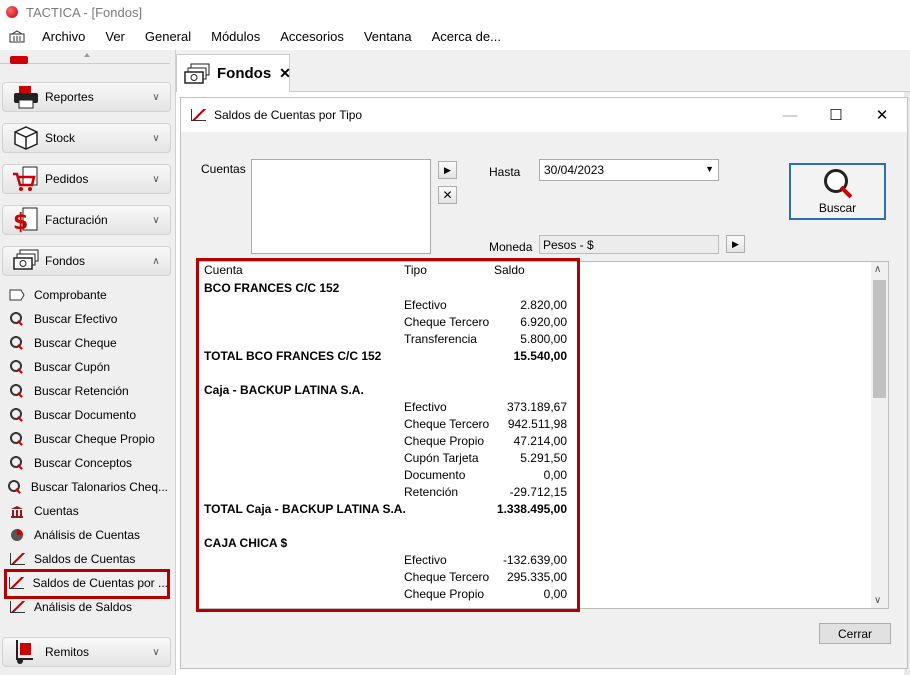 The width and height of the screenshot is (910, 675). Describe the element at coordinates (84, 12) in the screenshot. I see `window-title: TACTICA - [Fondos]` at that location.